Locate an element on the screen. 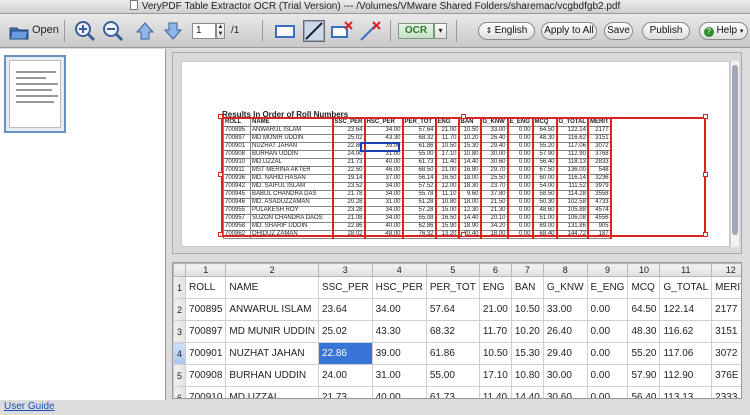 The image size is (750, 415). grid-cell: MD.UZZAL is located at coordinates (272, 392).